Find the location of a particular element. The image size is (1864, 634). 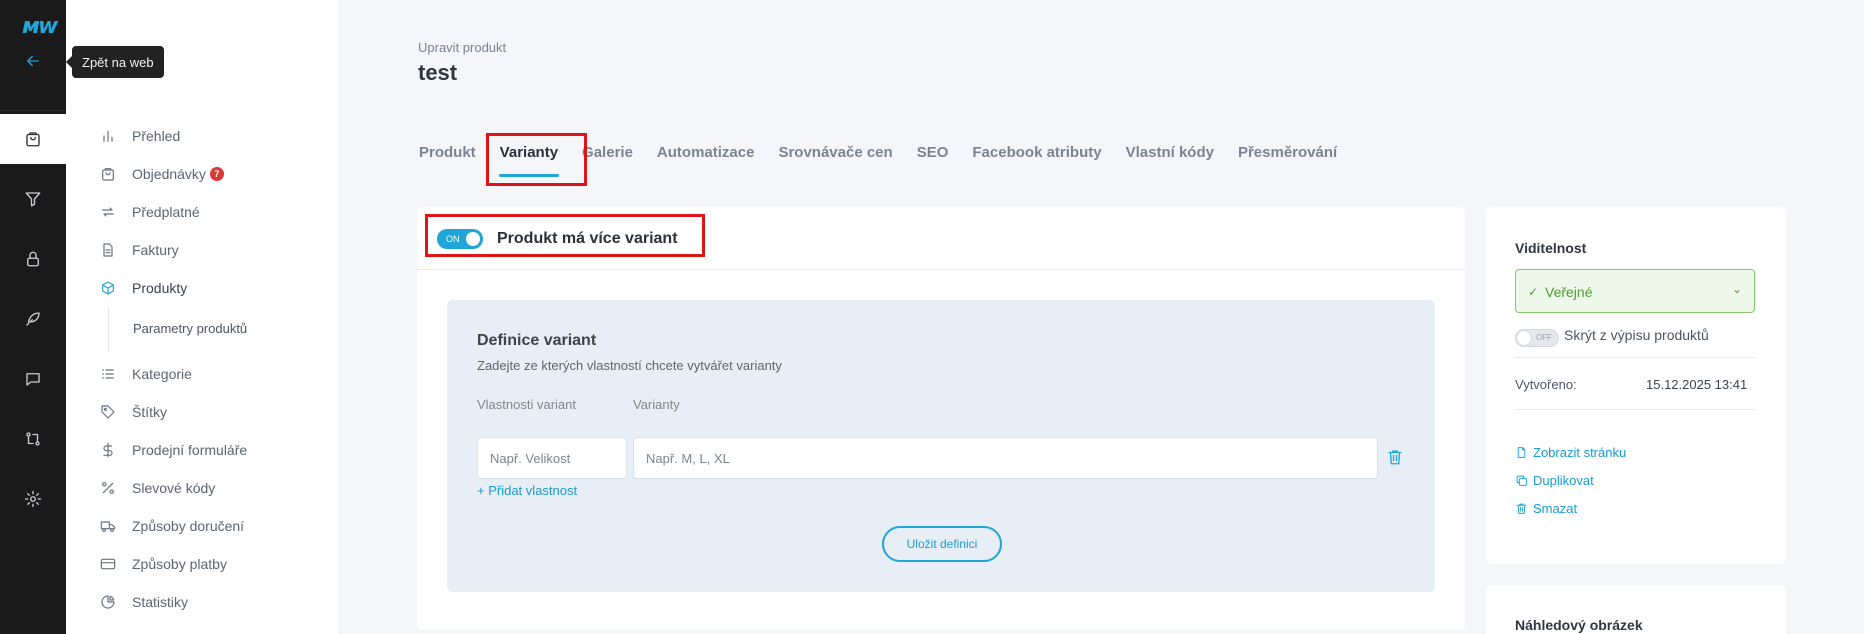

tab-automatizace: Automatizace is located at coordinates (706, 152).